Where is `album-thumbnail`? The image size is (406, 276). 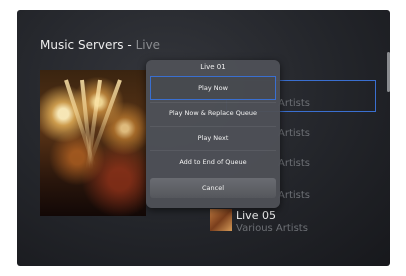
album-thumbnail is located at coordinates (221, 220).